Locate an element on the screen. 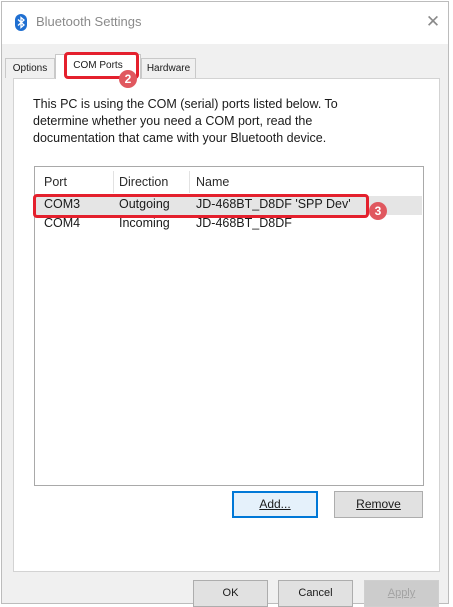 The height and width of the screenshot is (607, 453). close-icon: ✕ is located at coordinates (433, 22).